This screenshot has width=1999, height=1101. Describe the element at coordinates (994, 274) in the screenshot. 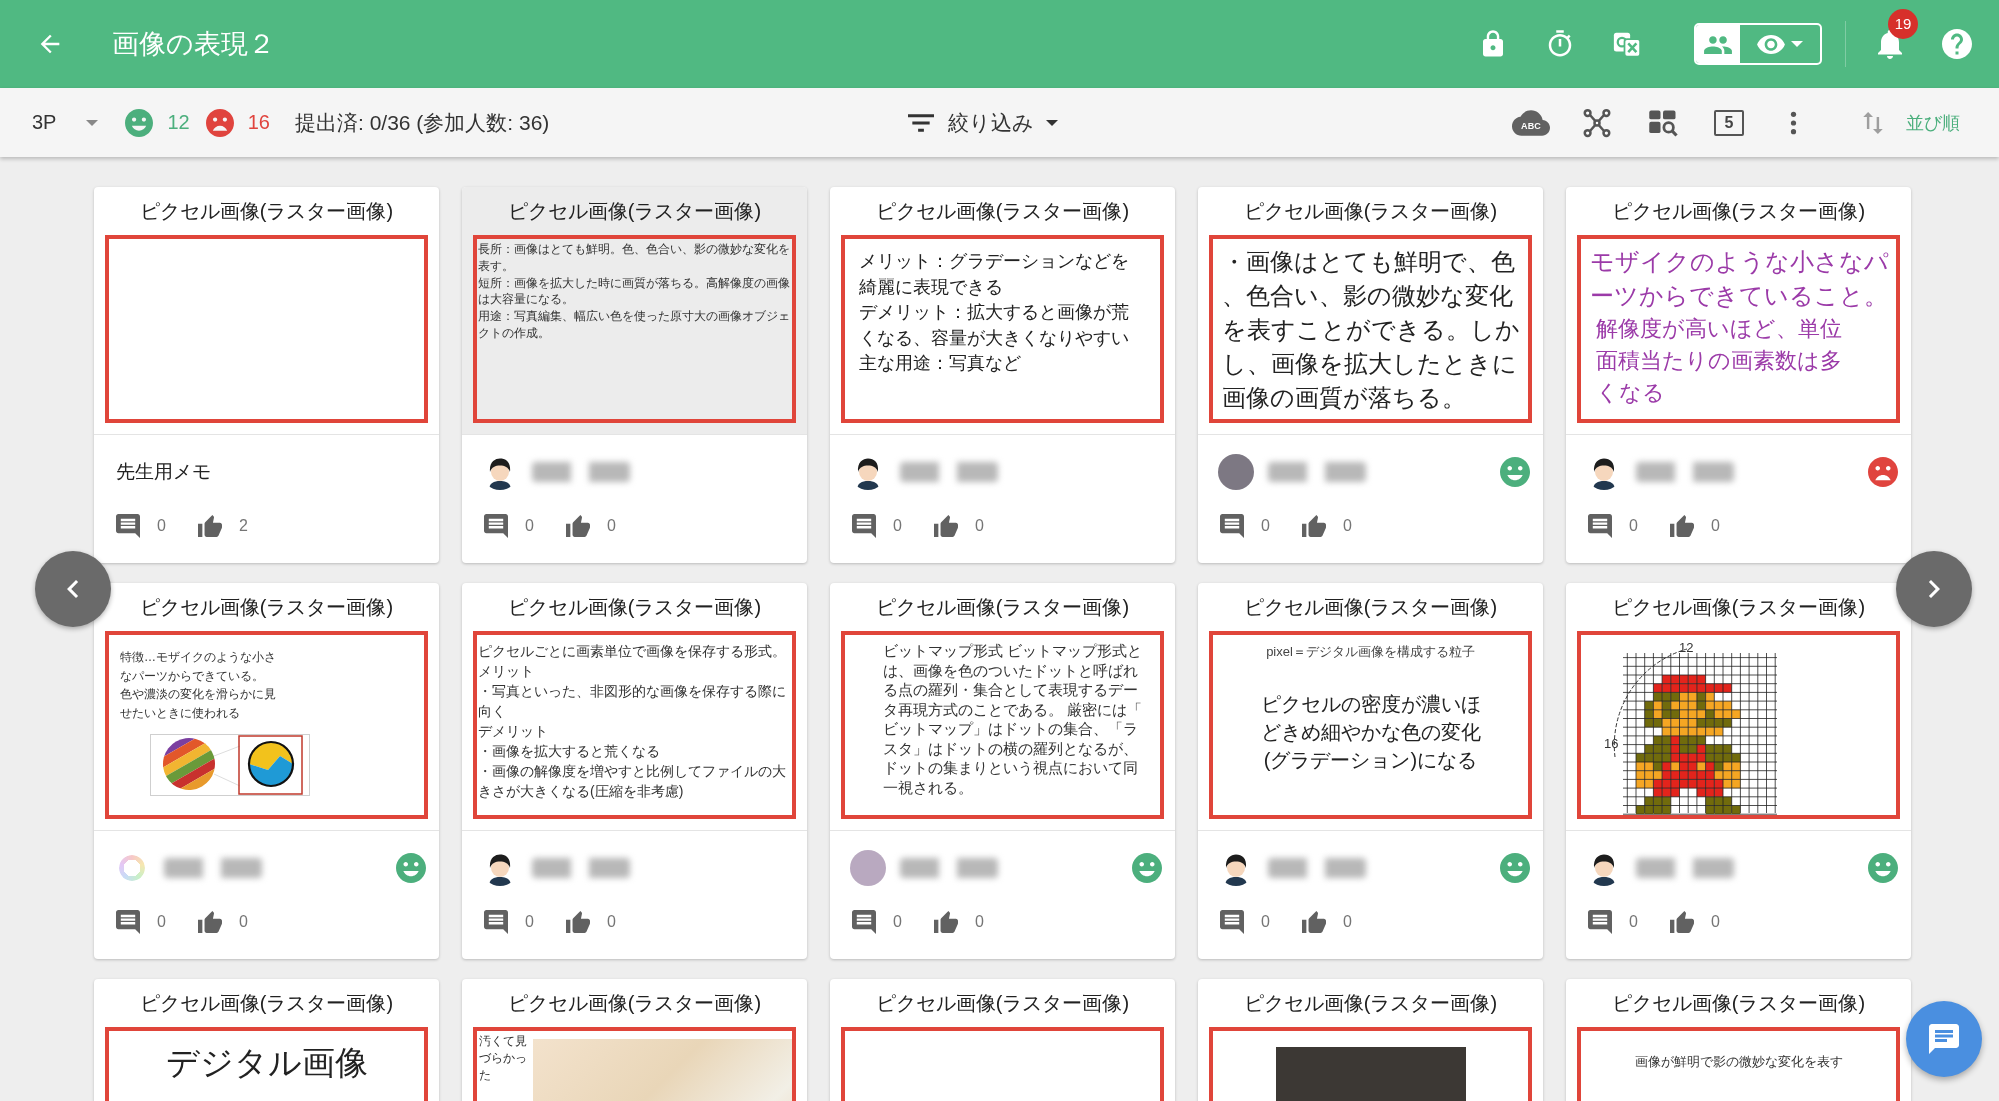

I see `answer-text: メリット：グラデーションなどを綺麗に表現できる` at that location.